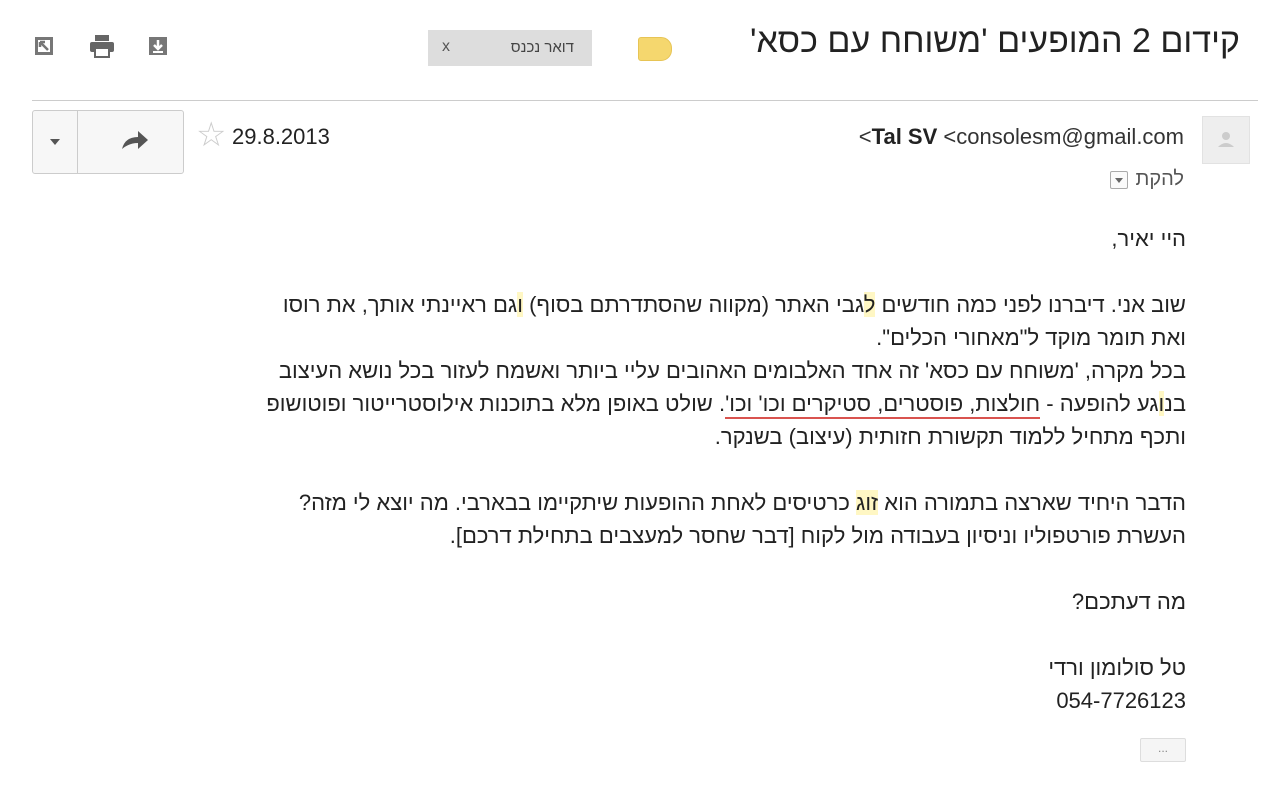 The width and height of the screenshot is (1278, 790). What do you see at coordinates (1118, 179) in the screenshot?
I see `recipient-details-dropdown-icon` at bounding box center [1118, 179].